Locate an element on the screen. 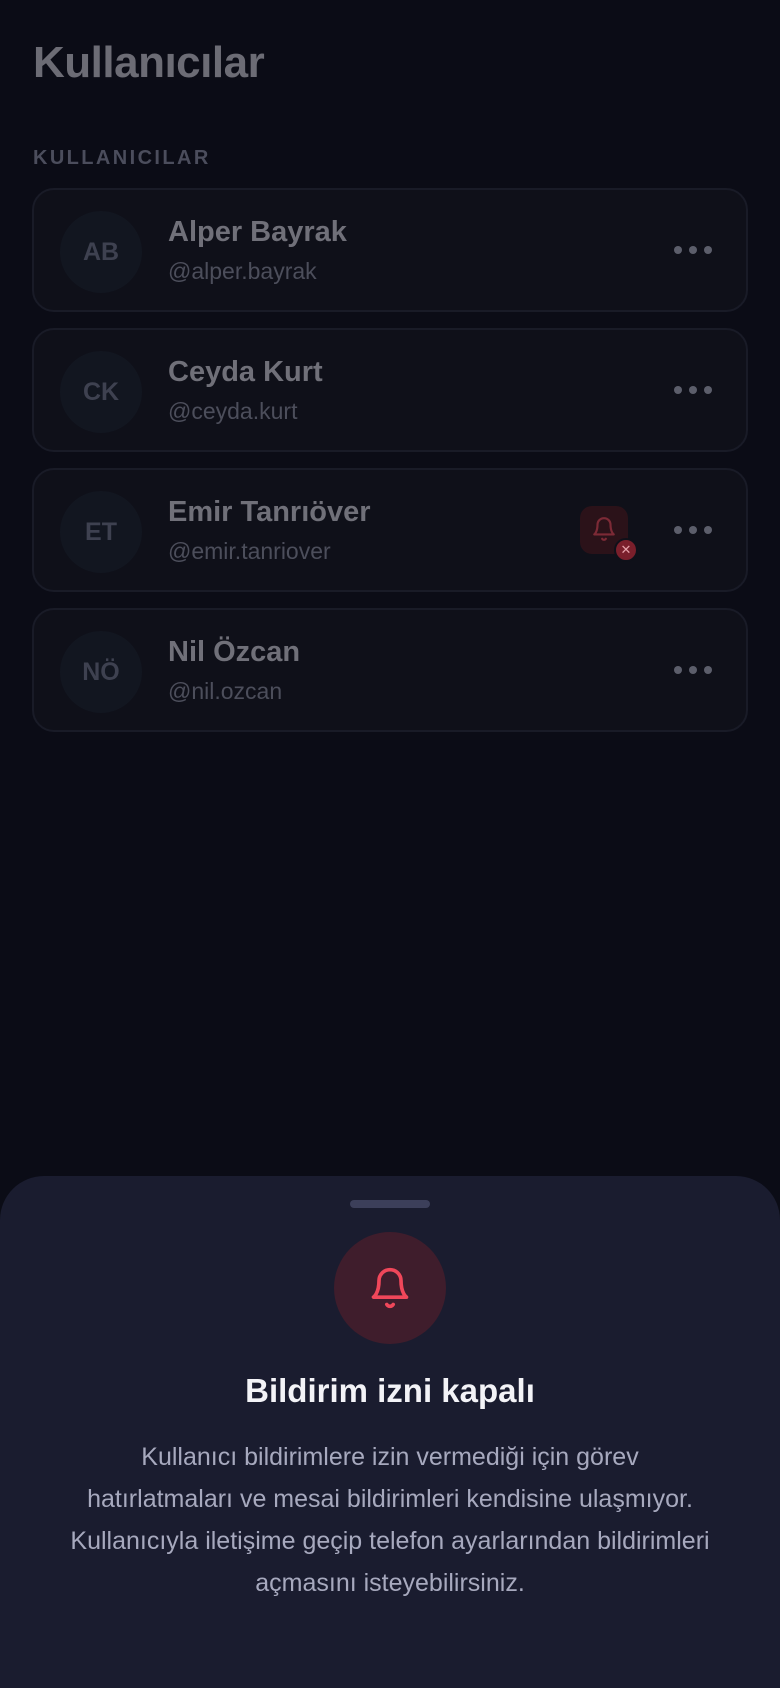 The width and height of the screenshot is (780, 1688). user-handle: @nil.ozcan is located at coordinates (225, 691).